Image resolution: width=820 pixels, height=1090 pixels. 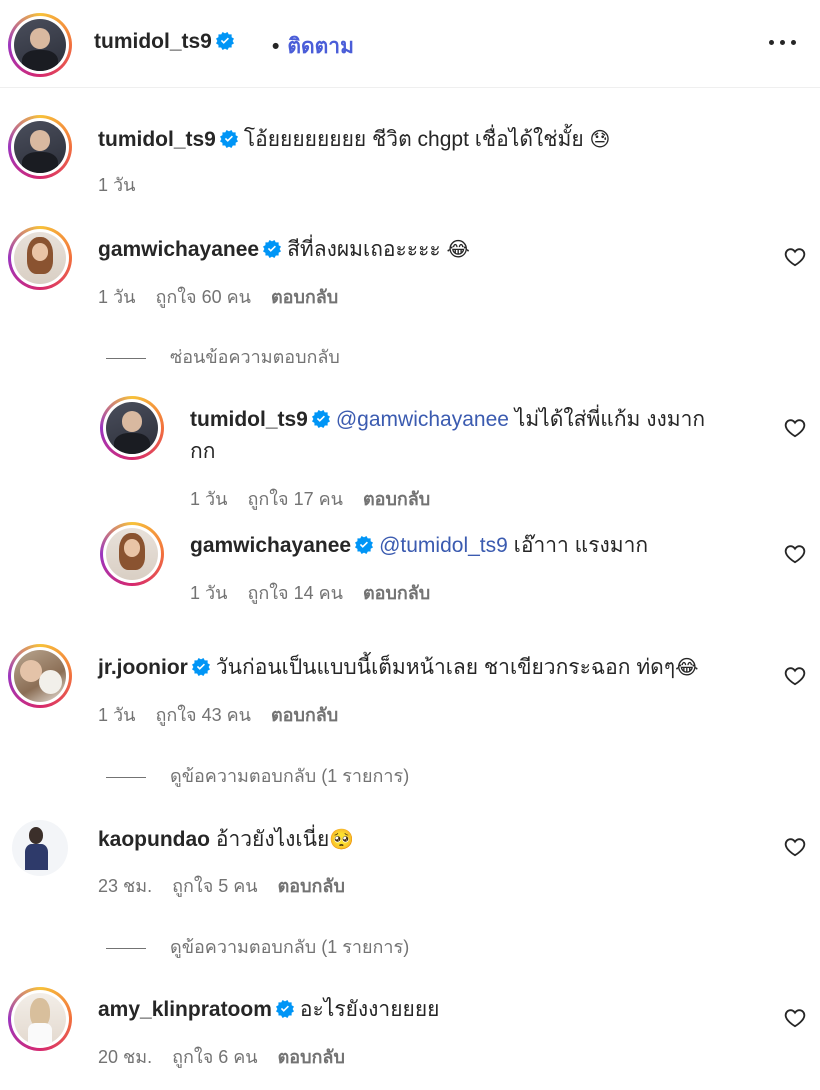 I want to click on comment-username: jr.joonior, so click(x=143, y=667).